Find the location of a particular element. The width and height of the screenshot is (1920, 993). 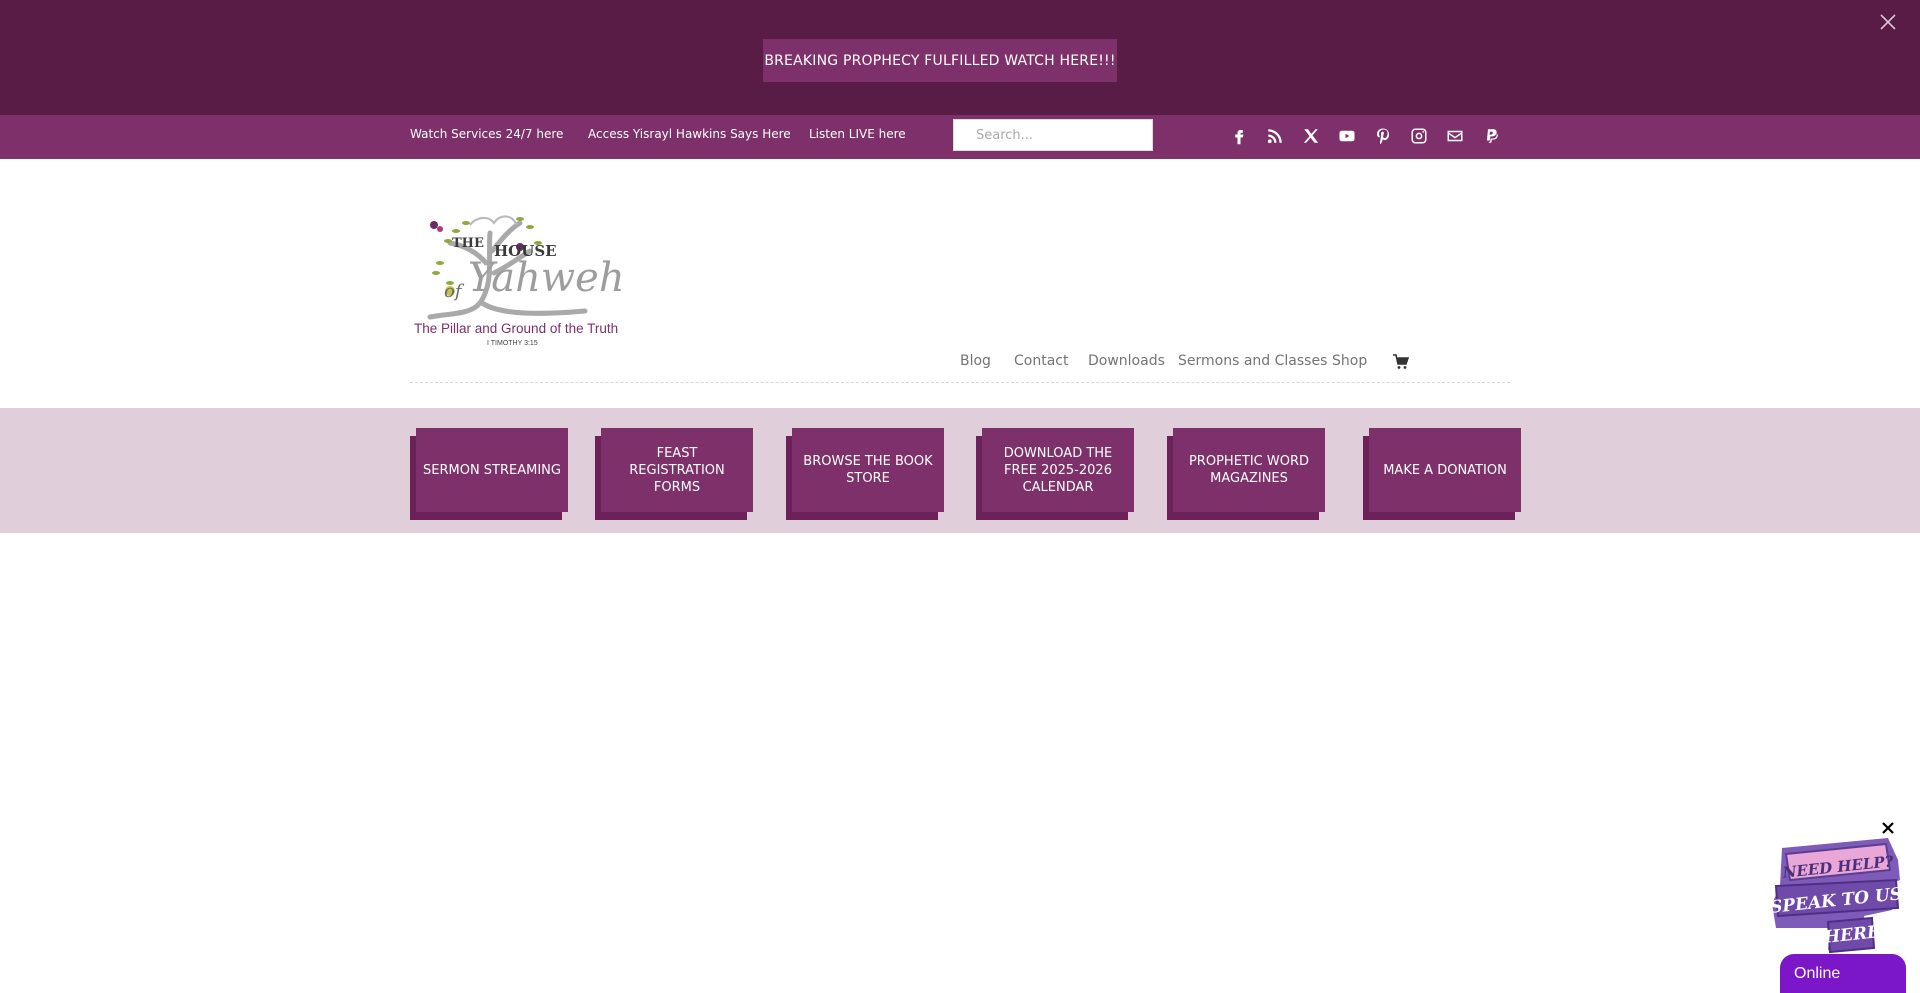

search-box is located at coordinates (1053, 135).